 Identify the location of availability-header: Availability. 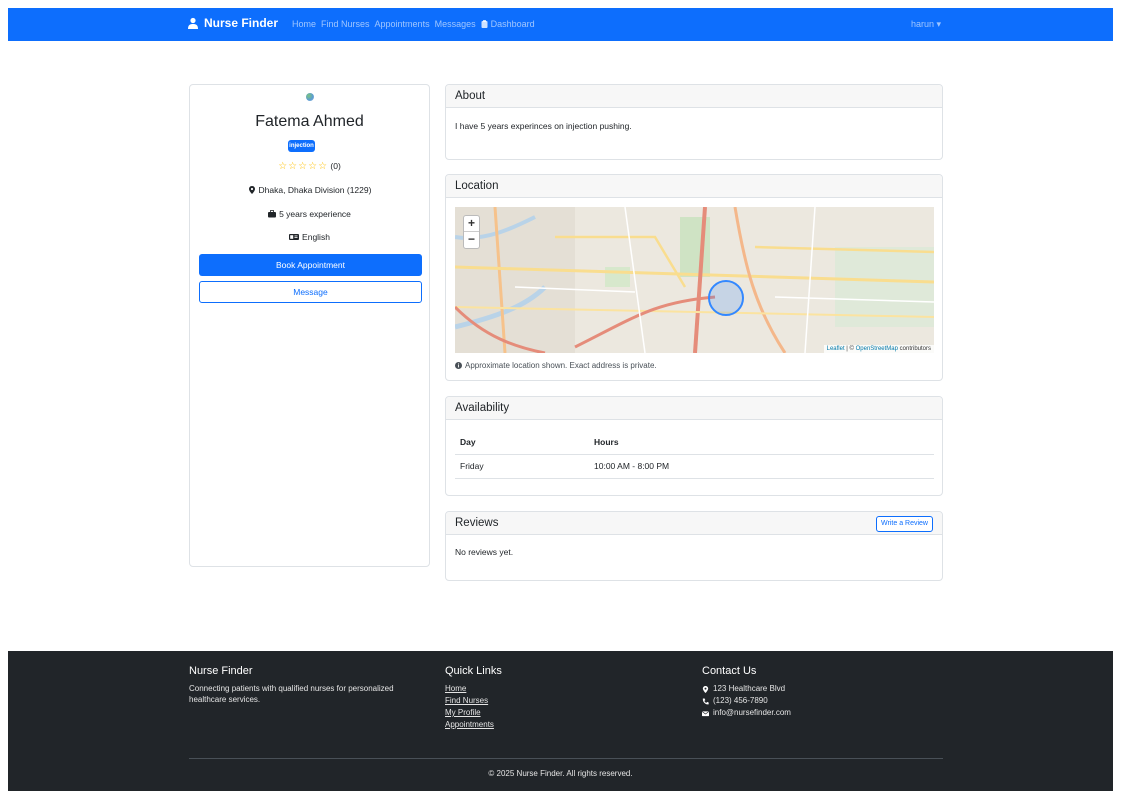
(694, 408).